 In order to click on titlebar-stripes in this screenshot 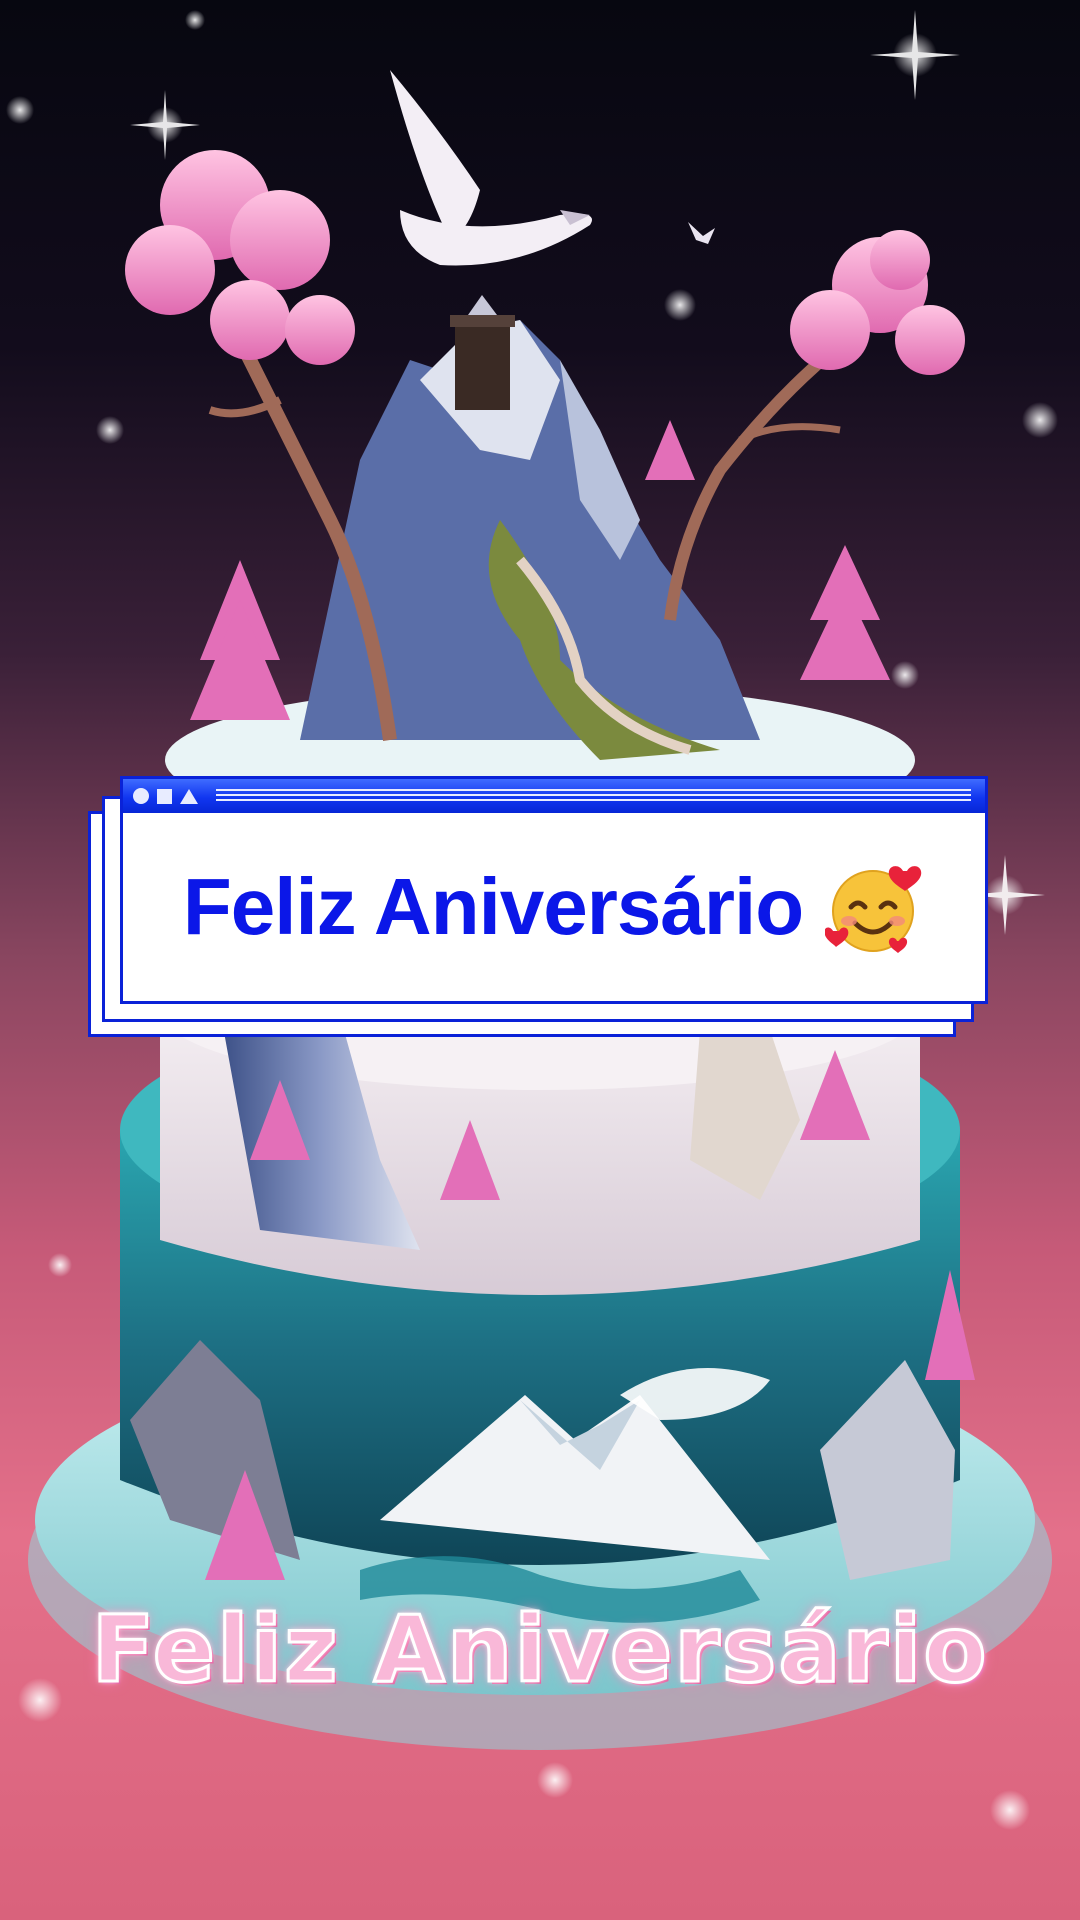, I will do `click(593, 796)`.